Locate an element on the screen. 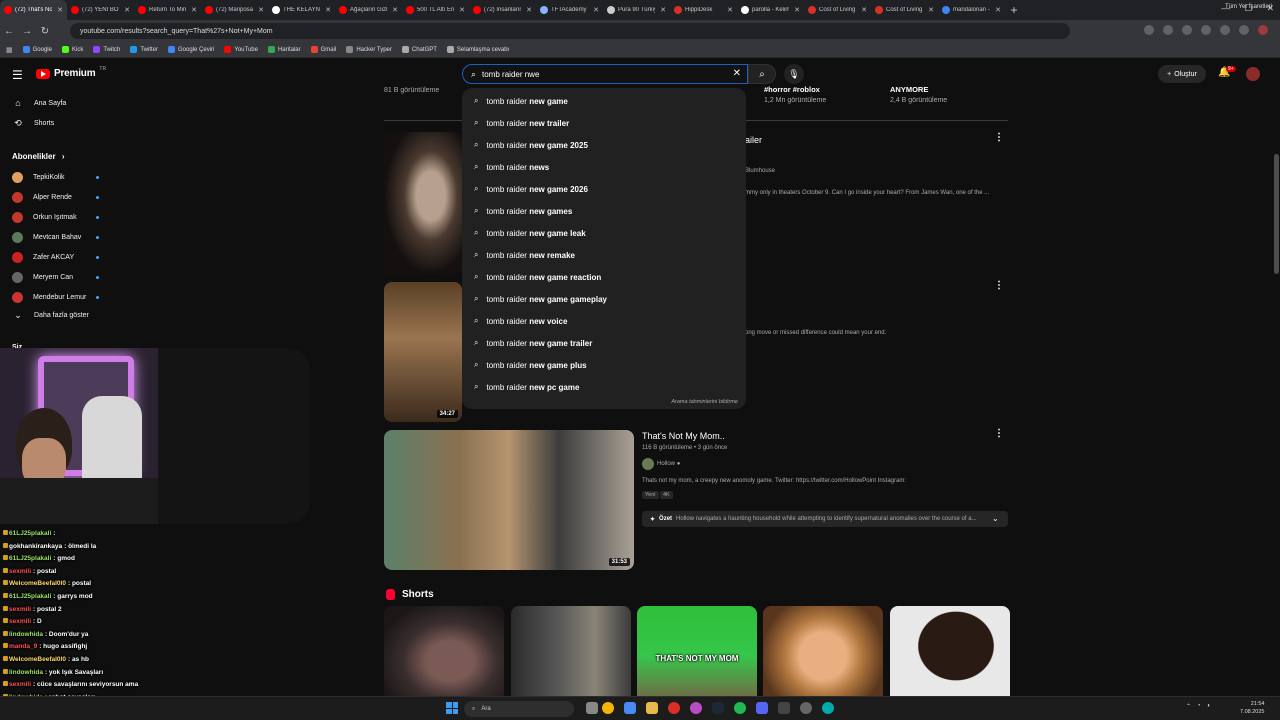 This screenshot has width=1280, height=720. sidebar-channel-item: Meryem Can is located at coordinates (42, 277).